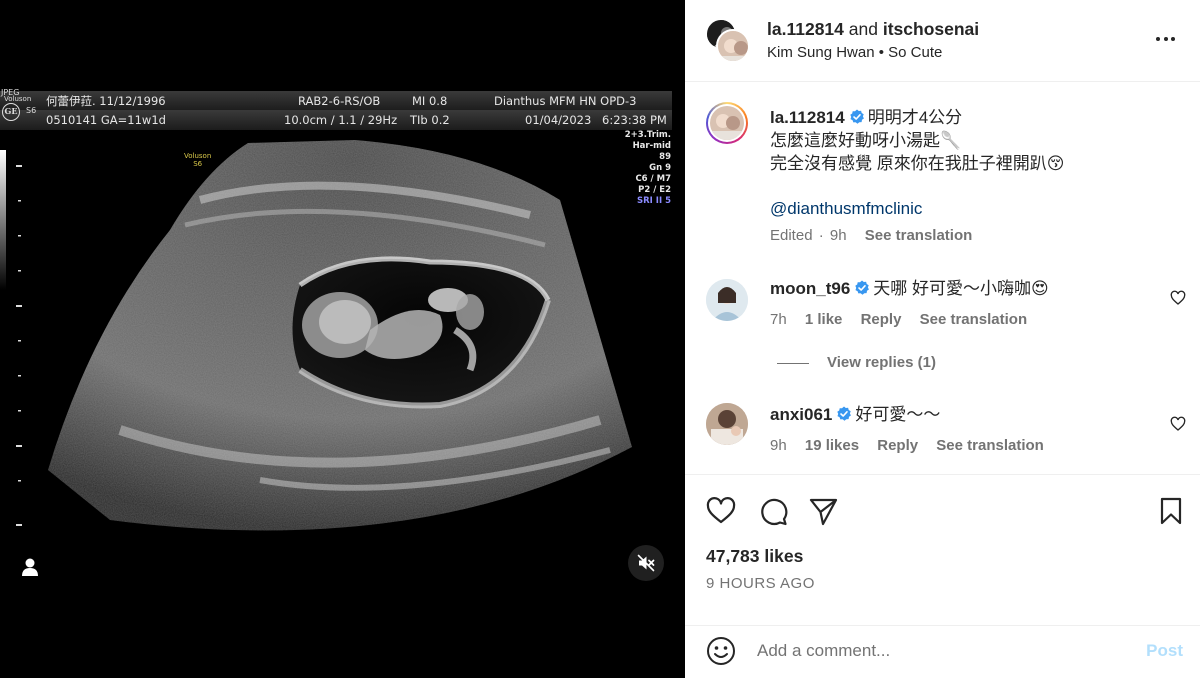  I want to click on audio-artist: Kim Sung Hwan, so click(821, 52).